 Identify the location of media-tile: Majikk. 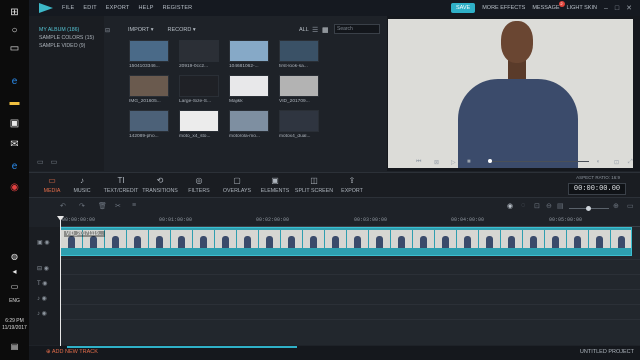
(249, 89).